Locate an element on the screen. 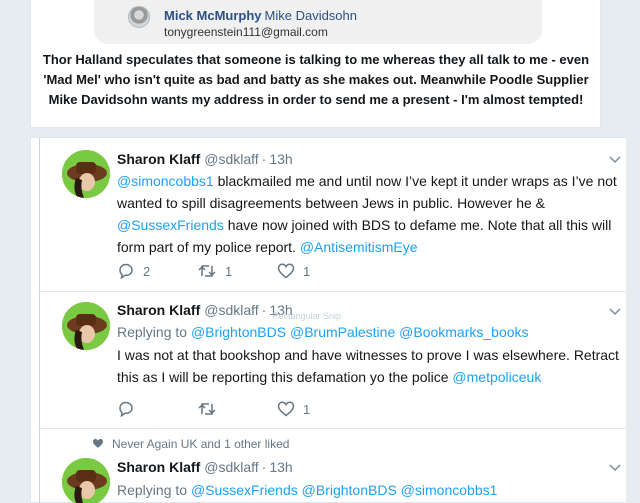 Image resolution: width=640 pixels, height=503 pixels. mention-link: @AntisemitismEye is located at coordinates (359, 247).